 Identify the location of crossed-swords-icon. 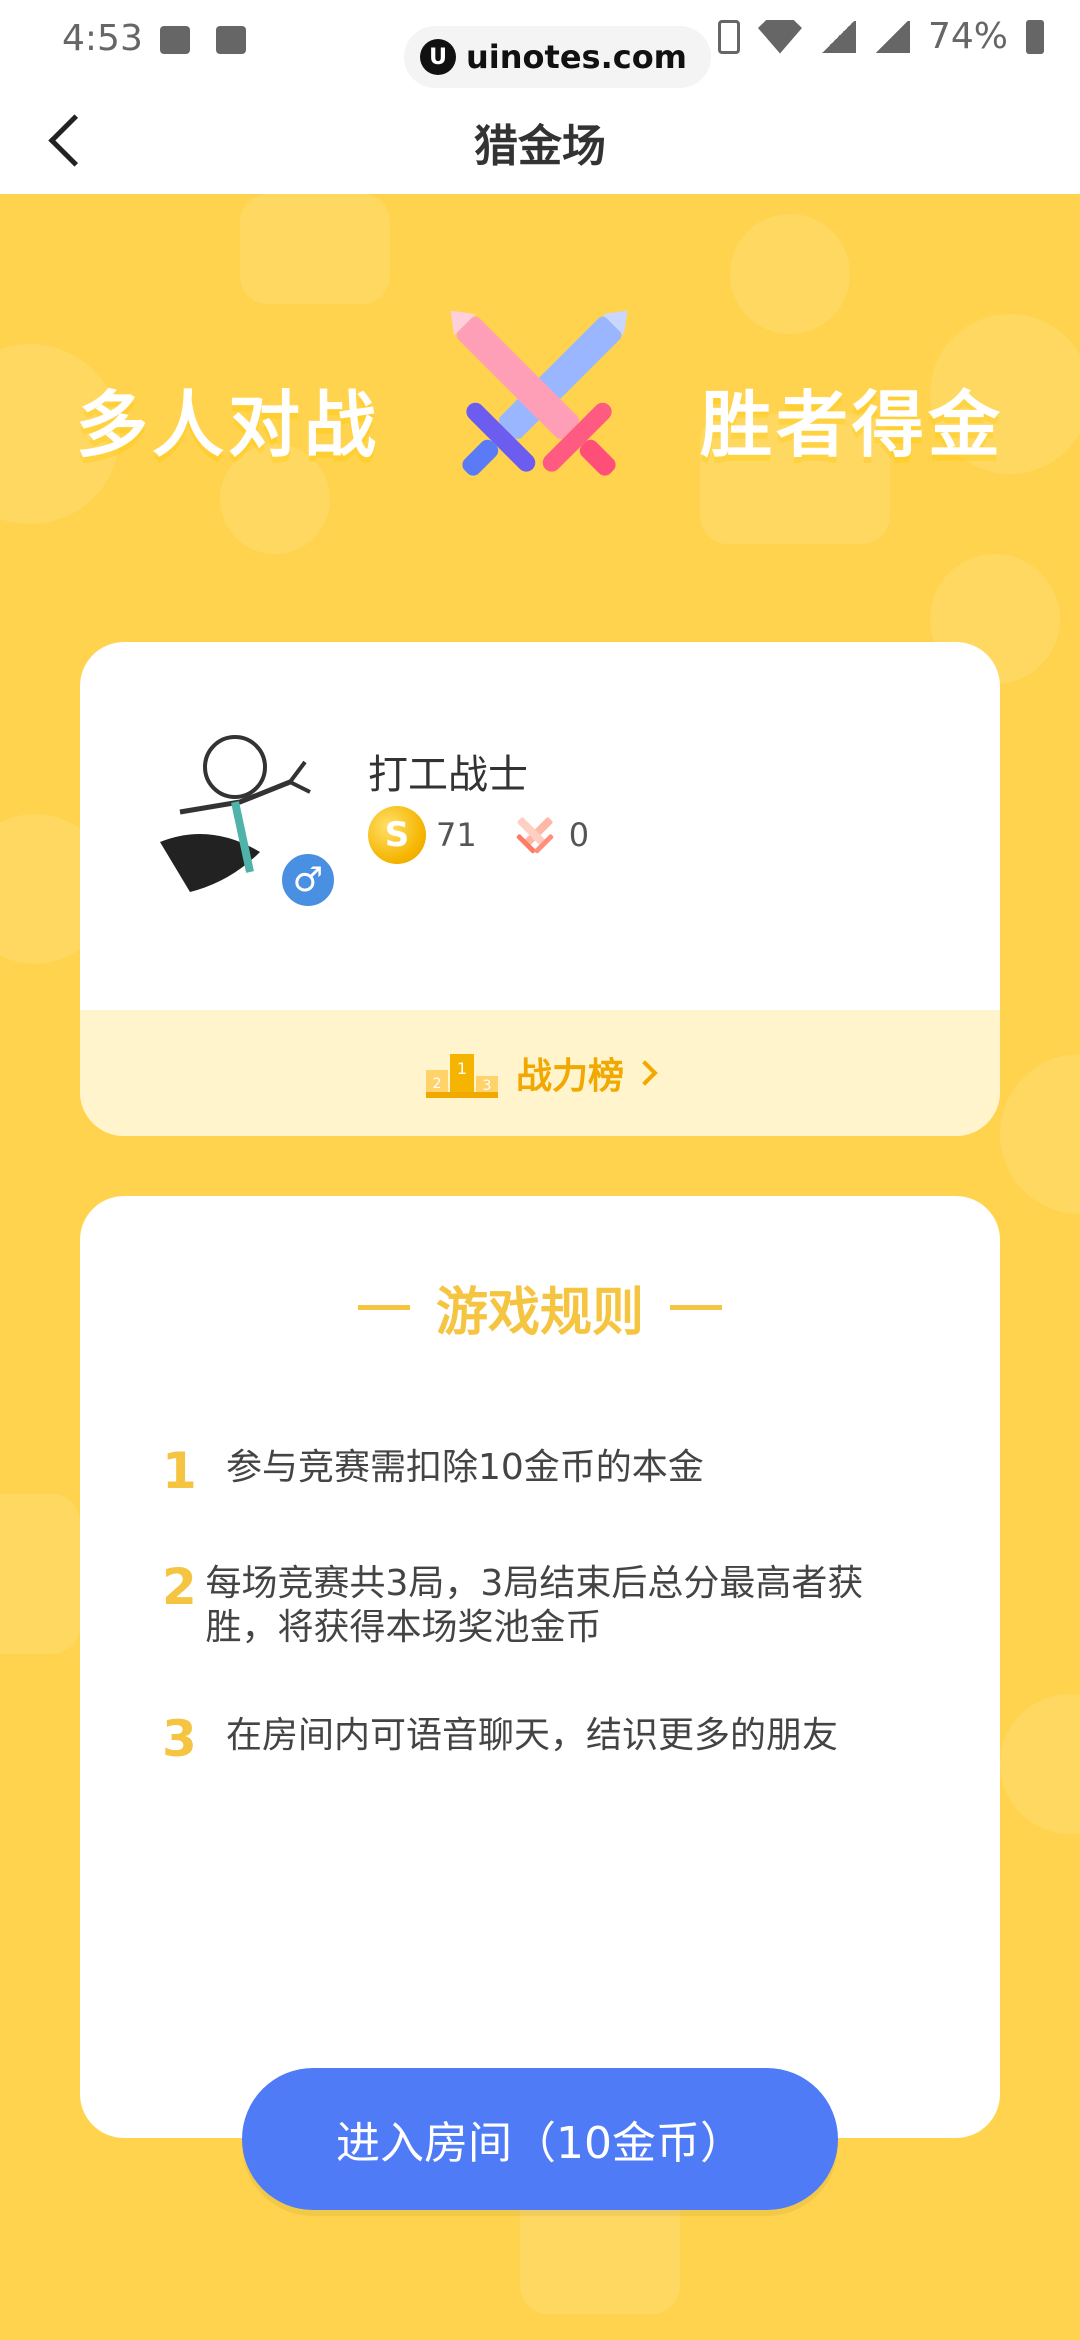
(539, 393).